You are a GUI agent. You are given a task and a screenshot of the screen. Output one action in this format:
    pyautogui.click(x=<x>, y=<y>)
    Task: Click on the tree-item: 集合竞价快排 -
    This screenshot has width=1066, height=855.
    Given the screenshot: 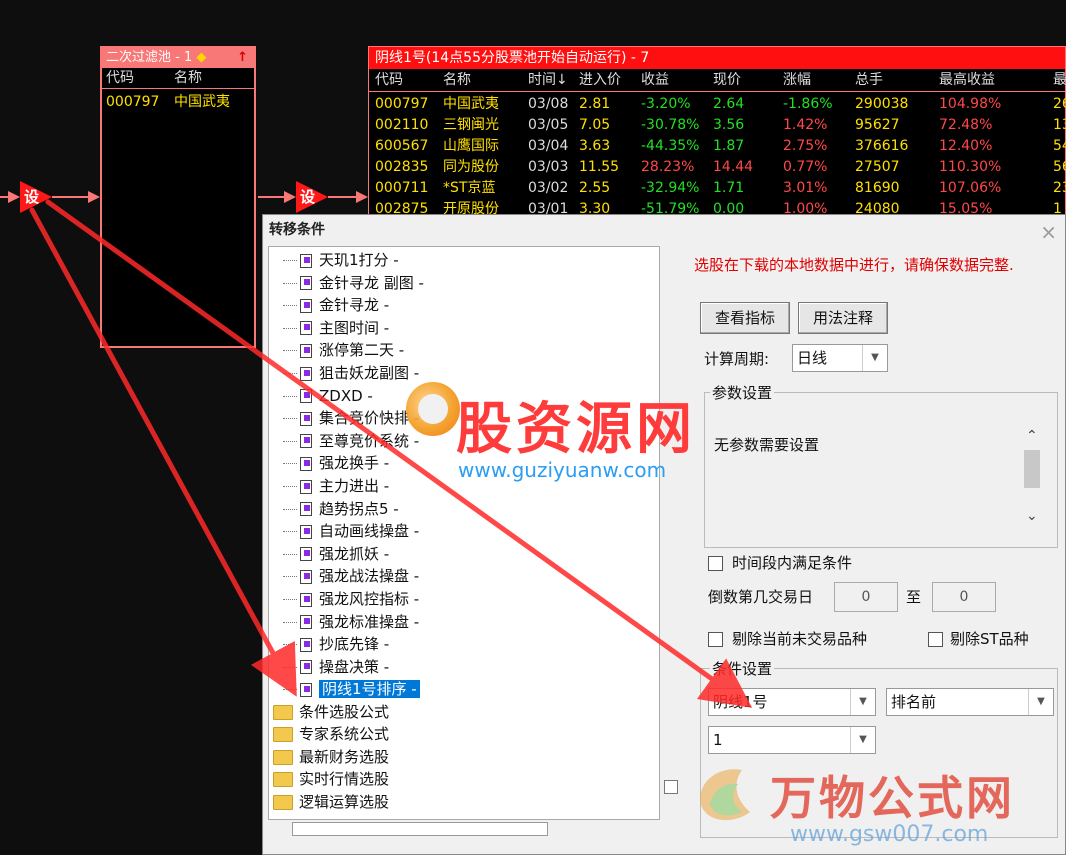 What is the action you would take?
    pyautogui.click(x=344, y=418)
    